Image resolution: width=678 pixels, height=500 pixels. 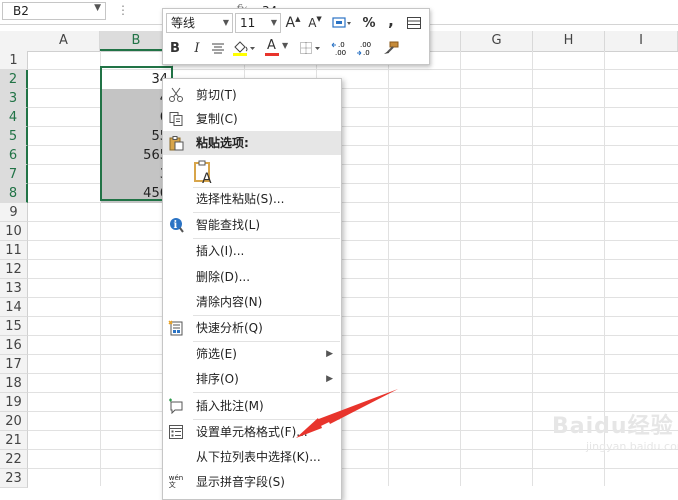 What do you see at coordinates (14, 117) in the screenshot?
I see `row-header: 4` at bounding box center [14, 117].